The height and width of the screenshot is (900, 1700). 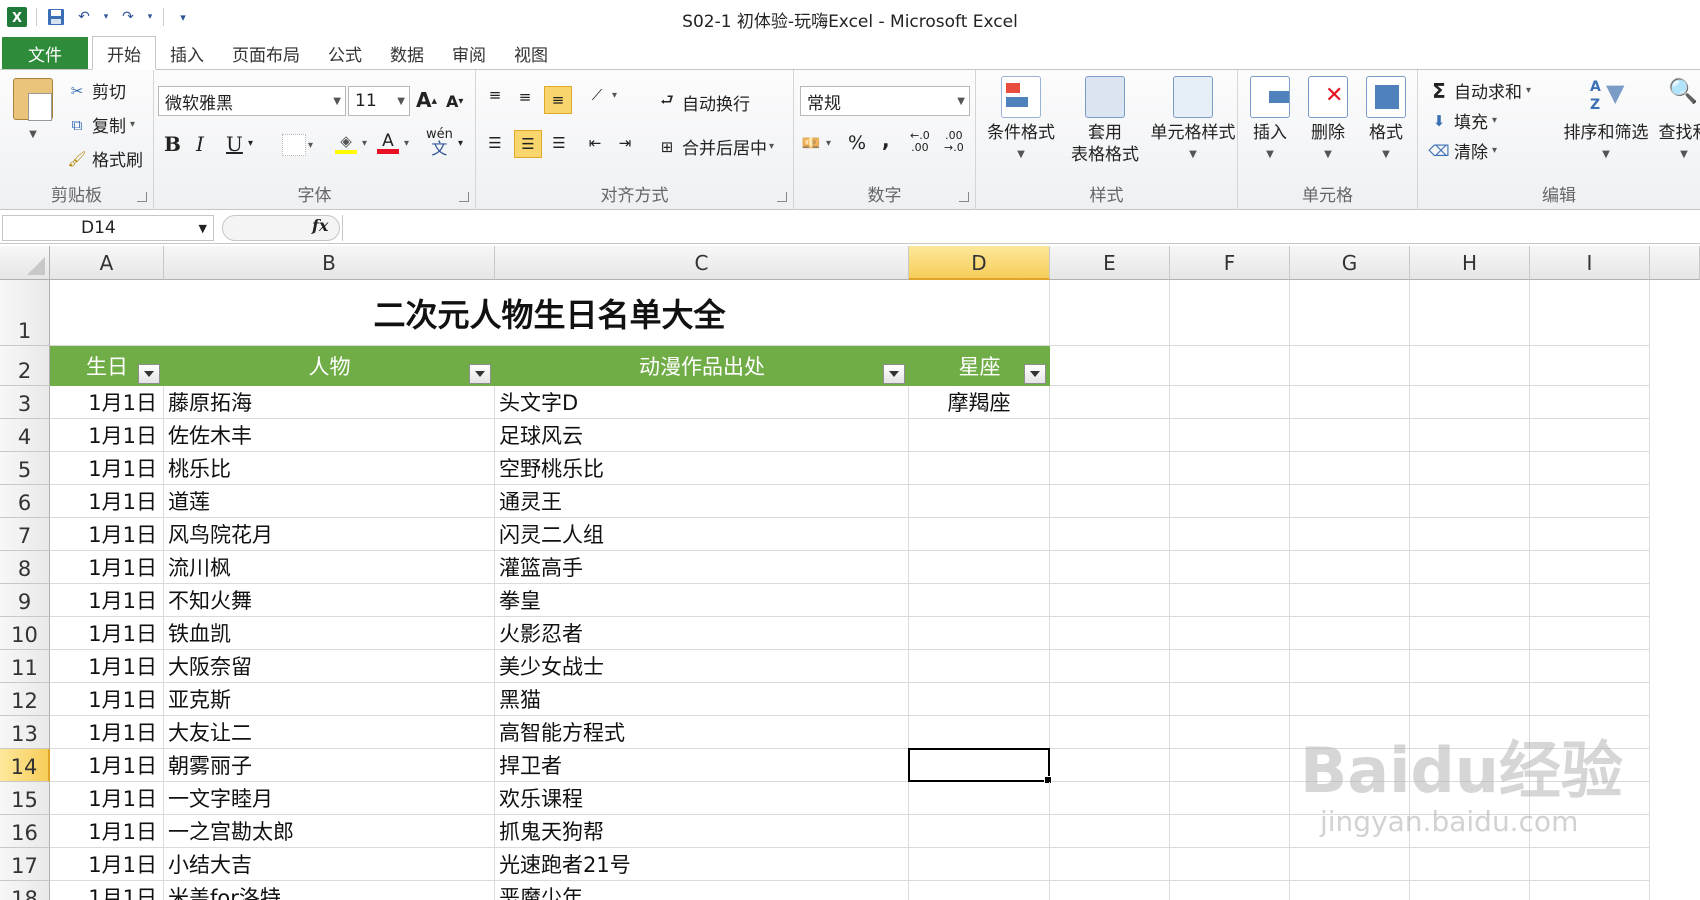 I want to click on character-cell: 一之宫勘太郎, so click(x=329, y=831).